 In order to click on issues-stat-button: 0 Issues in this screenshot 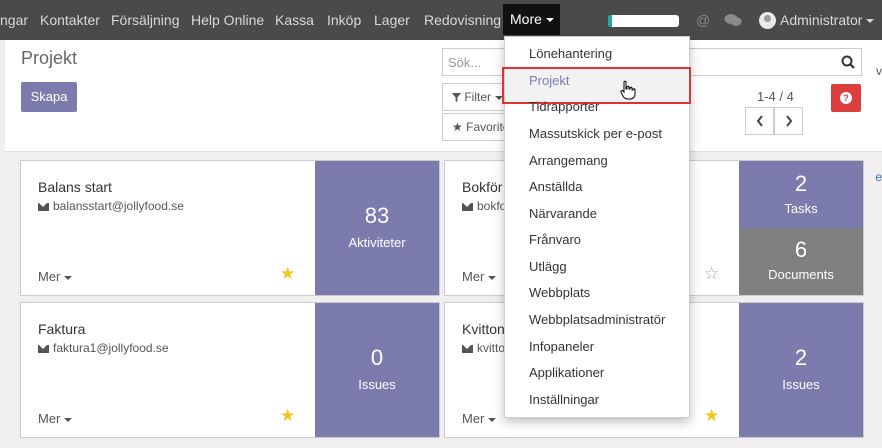, I will do `click(377, 370)`.